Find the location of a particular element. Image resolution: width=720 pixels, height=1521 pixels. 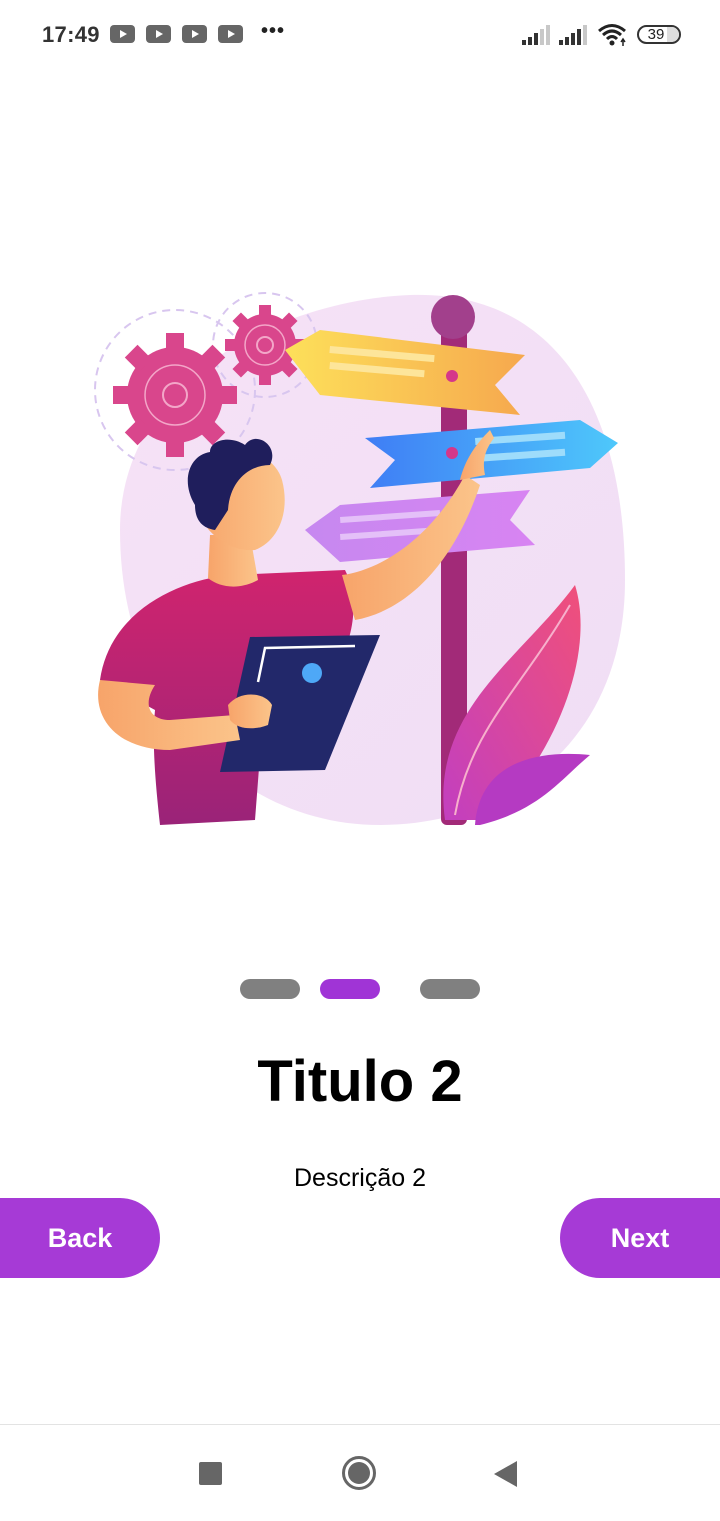

recents-icon is located at coordinates (210, 1473).